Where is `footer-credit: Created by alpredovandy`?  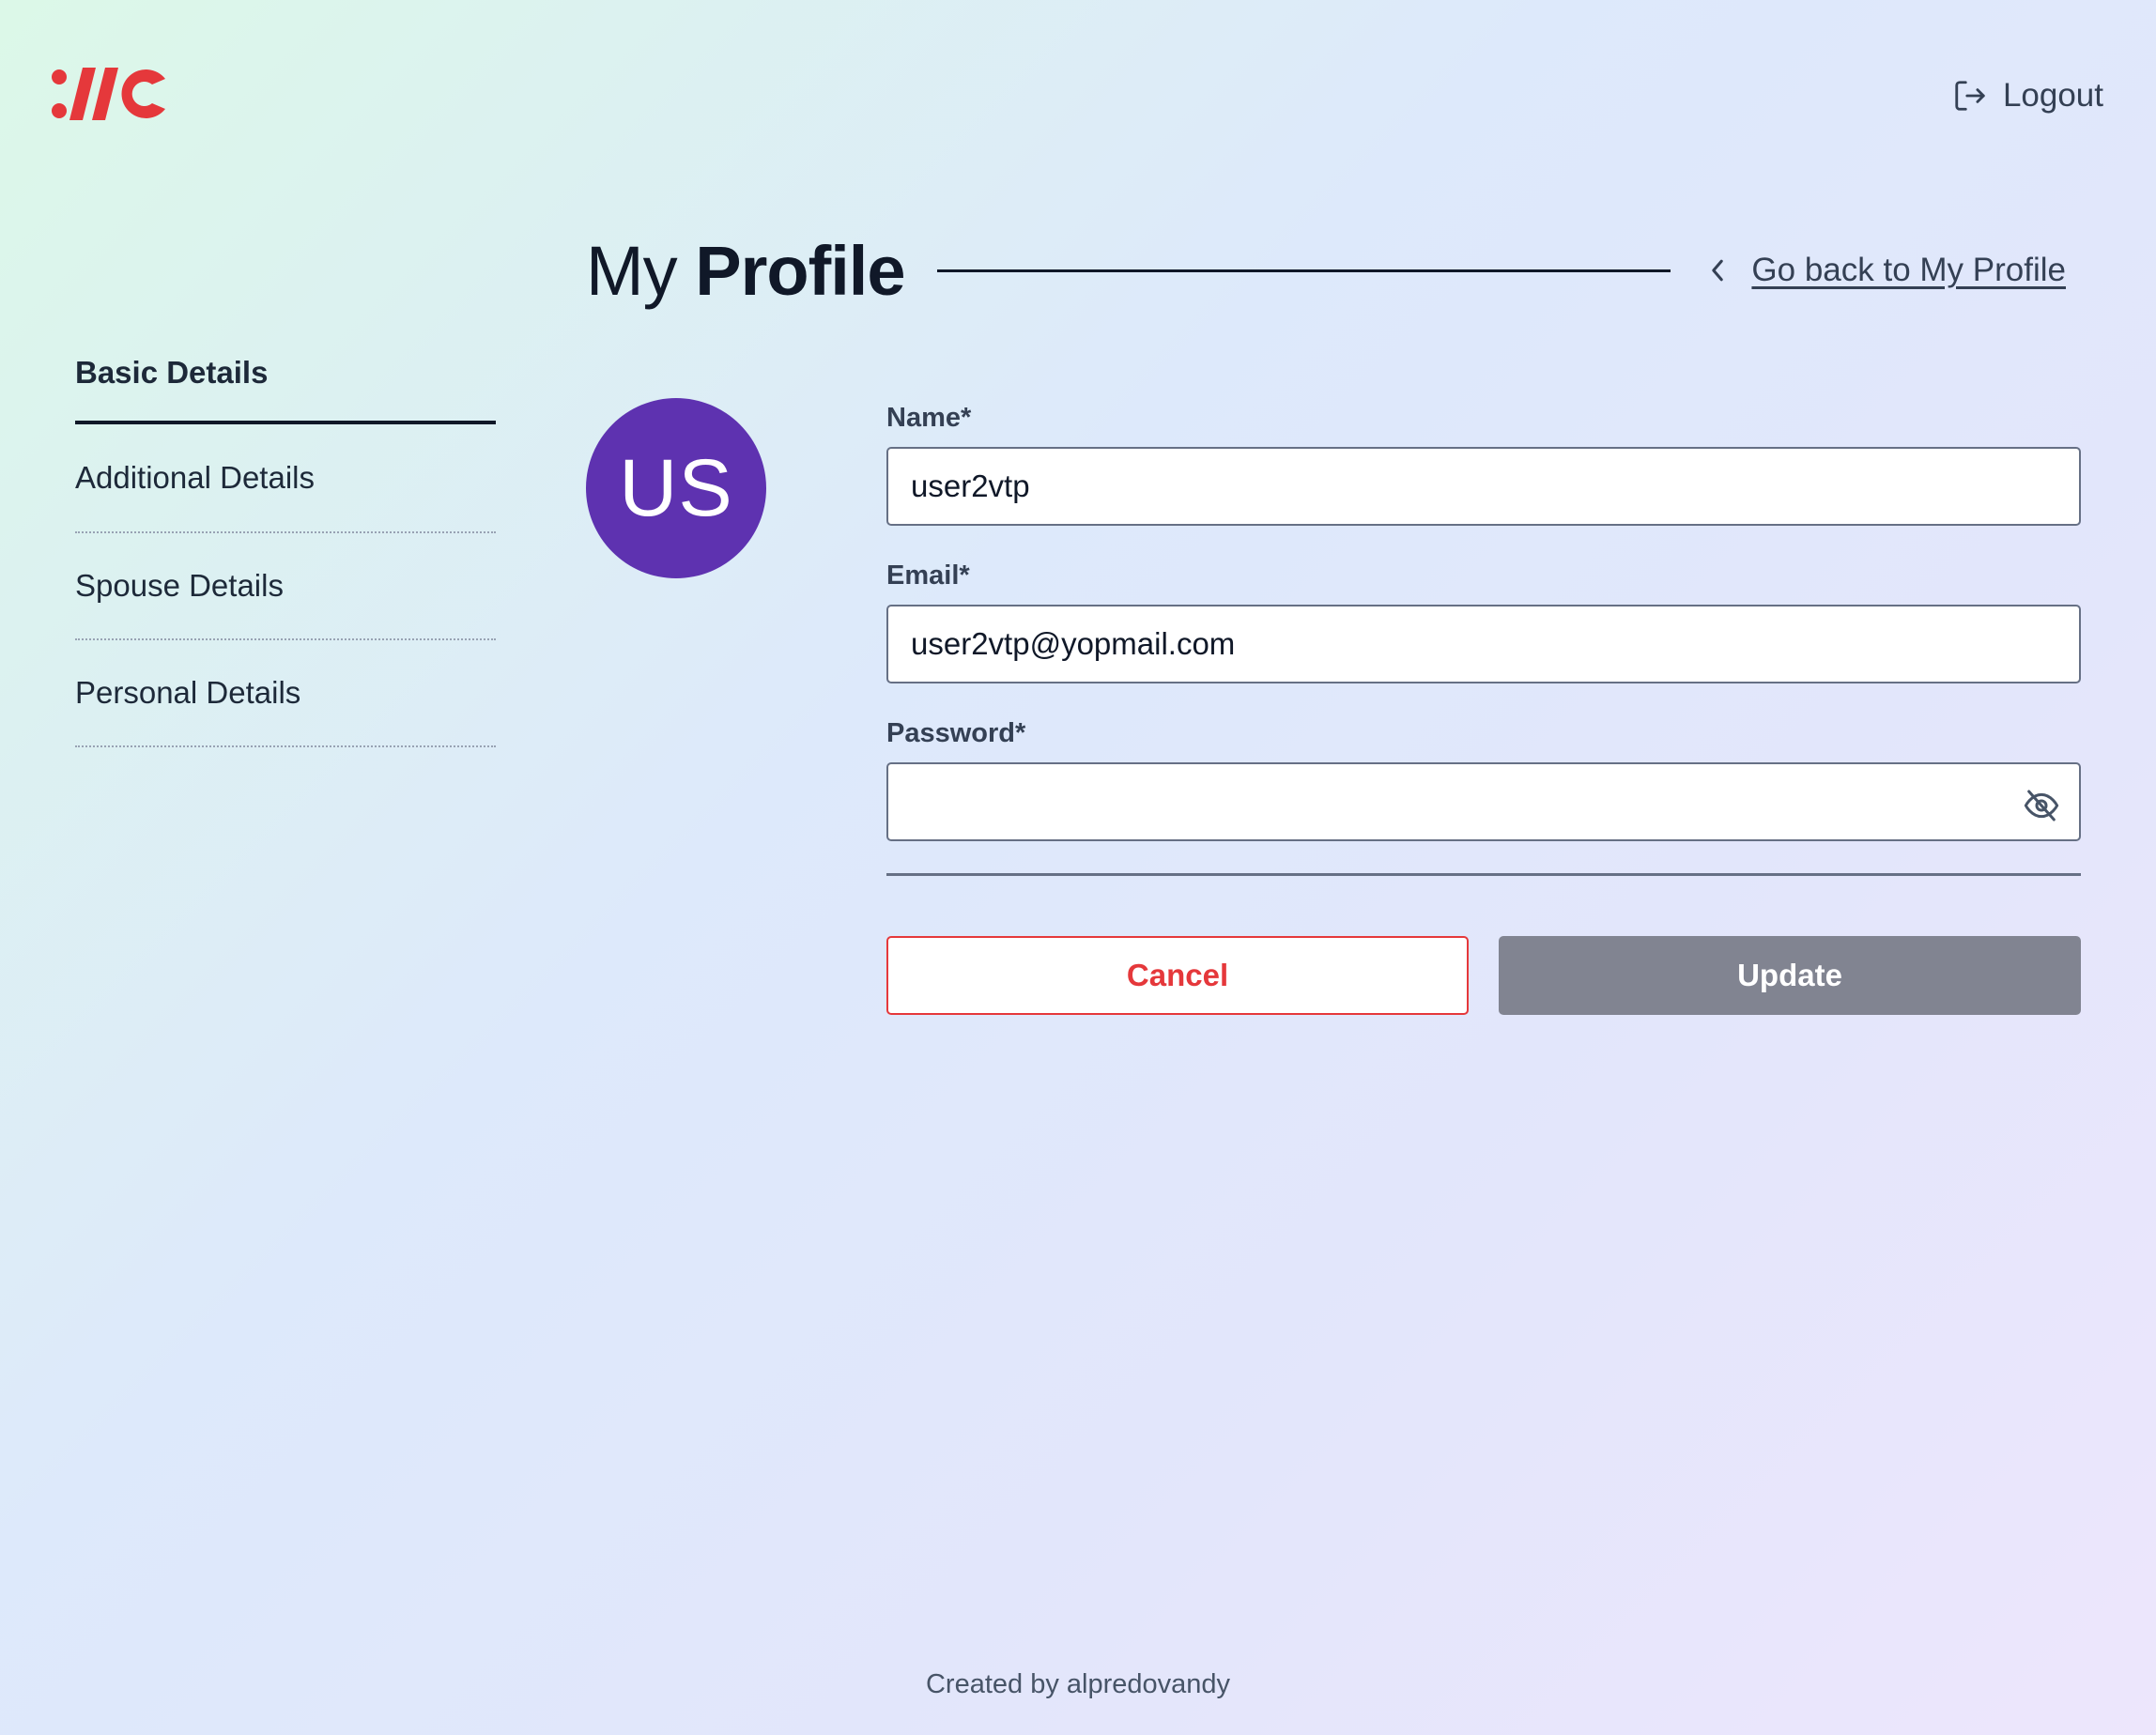
footer-credit: Created by alpredovandy is located at coordinates (1078, 1684).